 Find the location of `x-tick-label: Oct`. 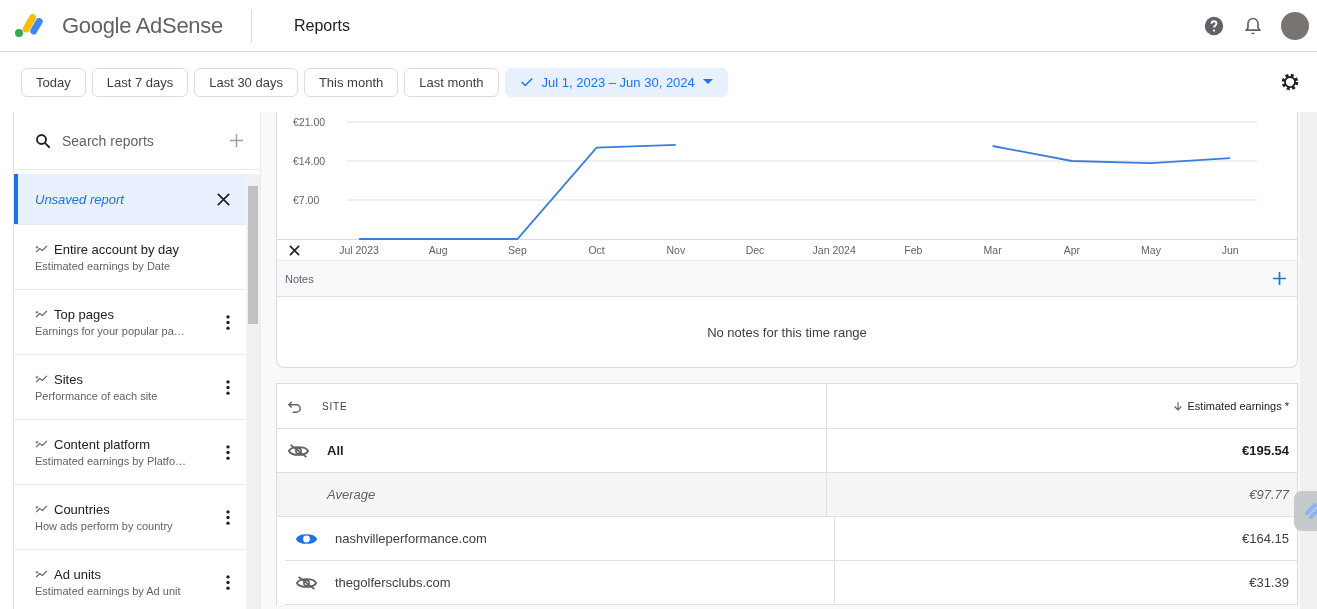

x-tick-label: Oct is located at coordinates (596, 250).